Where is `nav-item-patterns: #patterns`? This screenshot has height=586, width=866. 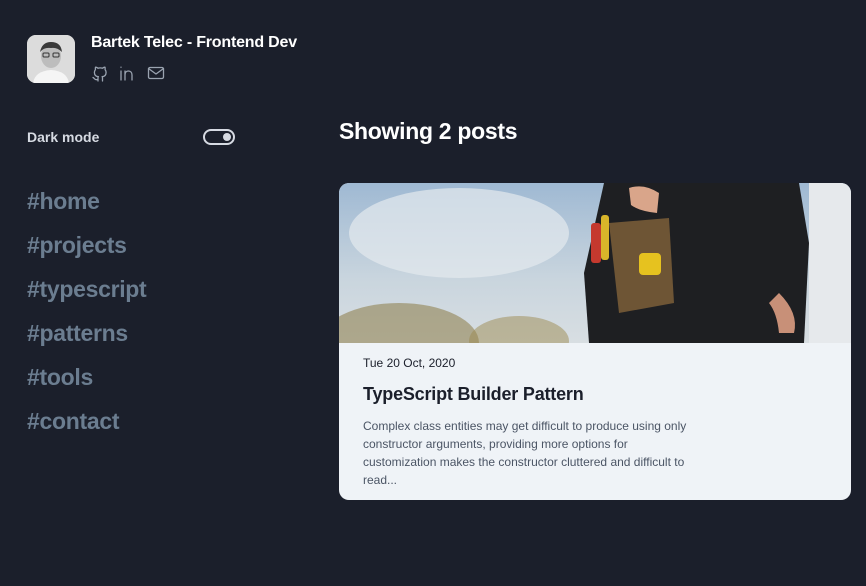 nav-item-patterns: #patterns is located at coordinates (86, 339).